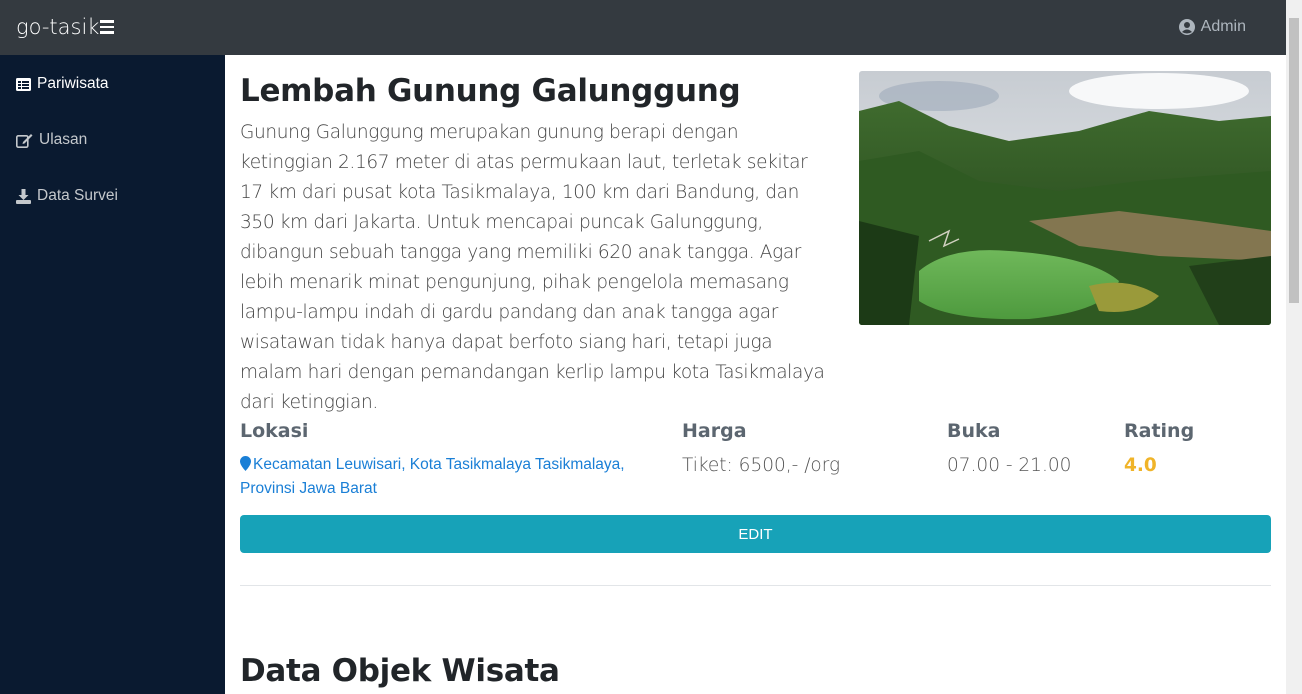  I want to click on sidebar-item-label: Pariwisata, so click(73, 83).